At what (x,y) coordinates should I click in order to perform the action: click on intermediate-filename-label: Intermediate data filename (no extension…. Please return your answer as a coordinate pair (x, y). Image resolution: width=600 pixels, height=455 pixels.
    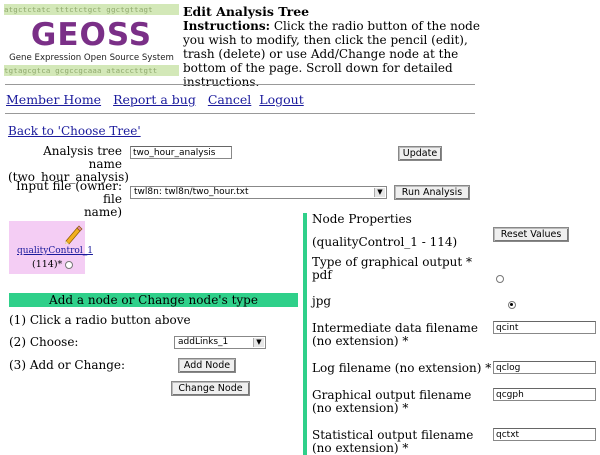
    Looking at the image, I should click on (395, 334).